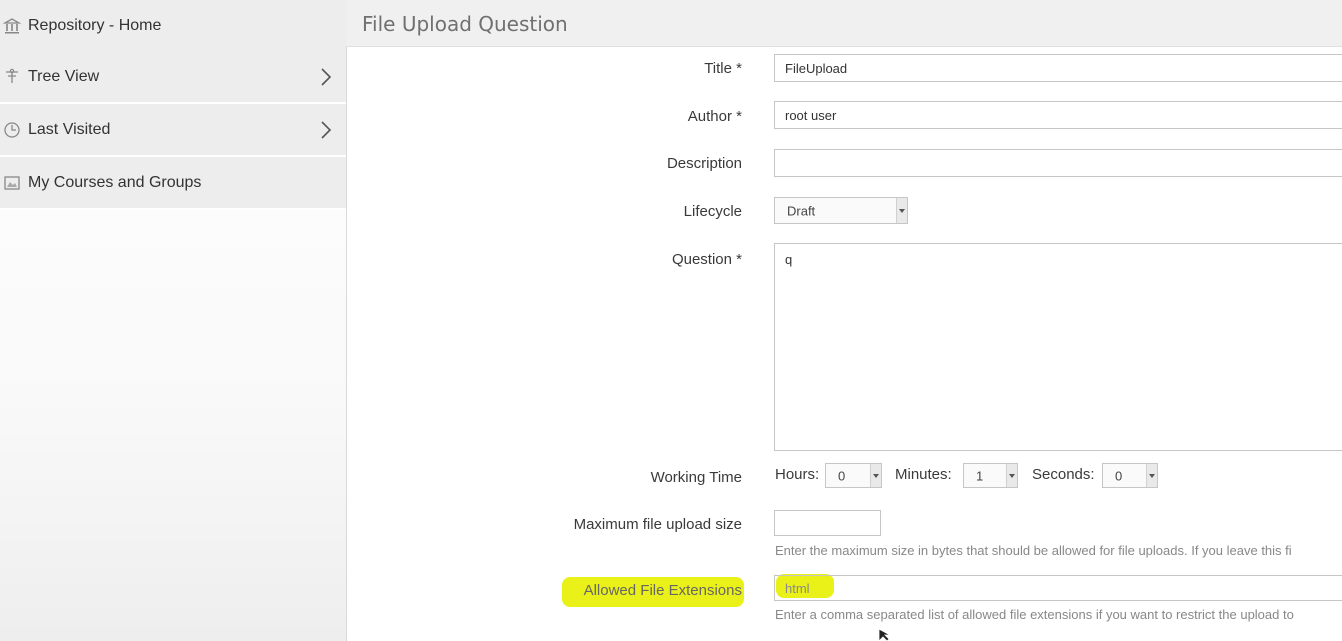 The height and width of the screenshot is (641, 1342). Describe the element at coordinates (115, 182) in the screenshot. I see `sidebar-item-label: My Courses and Groups` at that location.